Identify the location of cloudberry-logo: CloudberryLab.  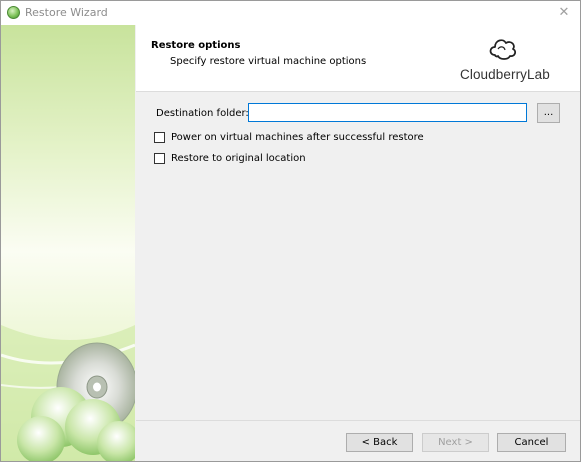
(508, 58).